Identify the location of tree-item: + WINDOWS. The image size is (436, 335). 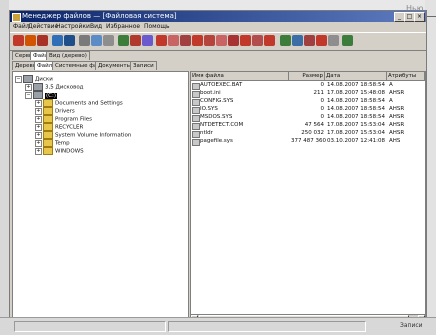
(59, 151).